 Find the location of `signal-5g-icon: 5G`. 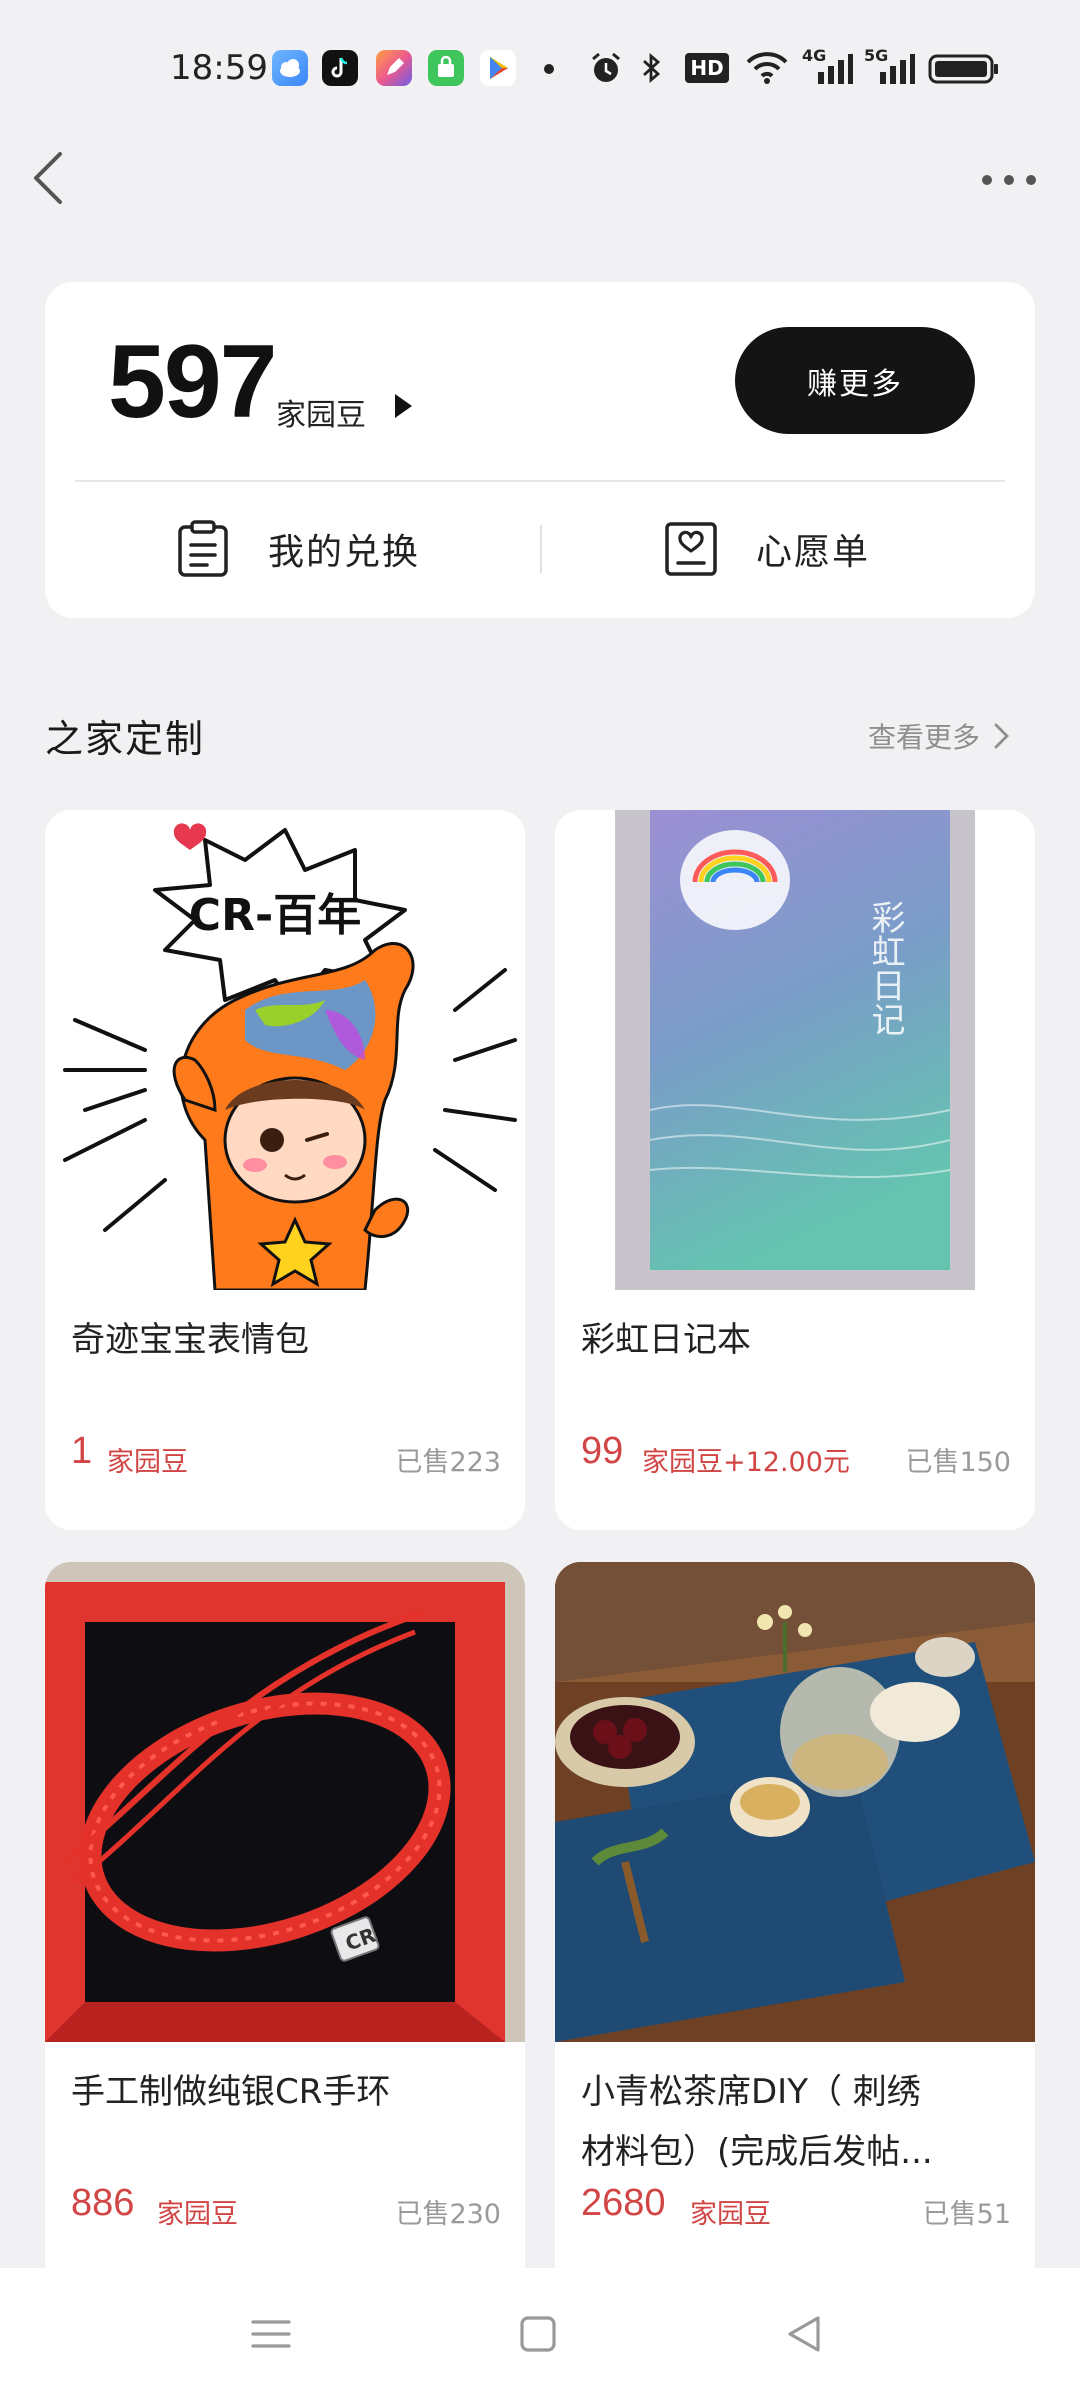

signal-5g-icon: 5G is located at coordinates (890, 67).